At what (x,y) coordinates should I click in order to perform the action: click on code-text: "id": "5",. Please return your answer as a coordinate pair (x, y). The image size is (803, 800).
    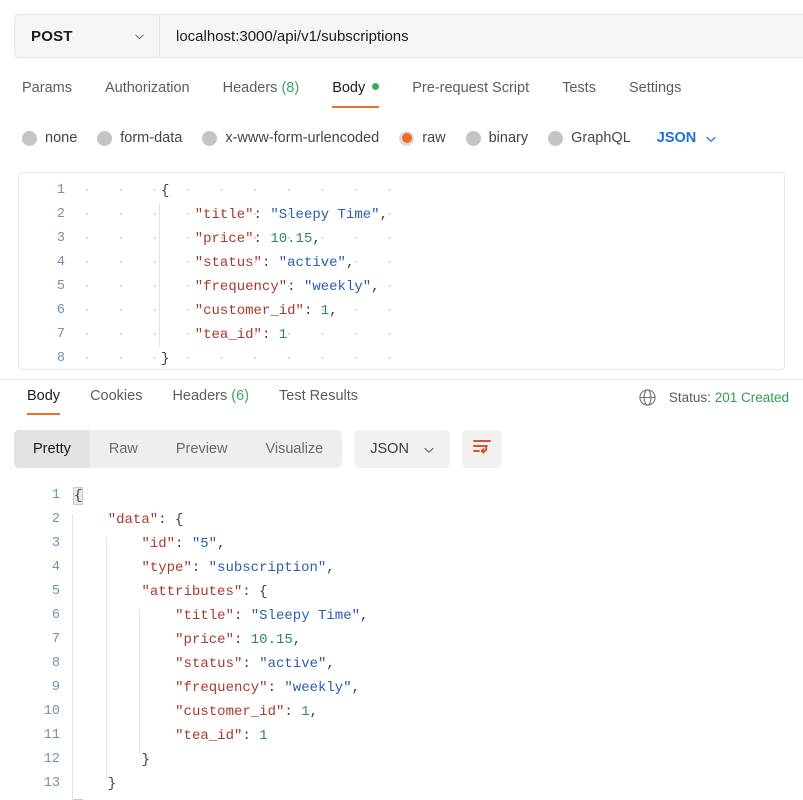
    Looking at the image, I should click on (183, 544).